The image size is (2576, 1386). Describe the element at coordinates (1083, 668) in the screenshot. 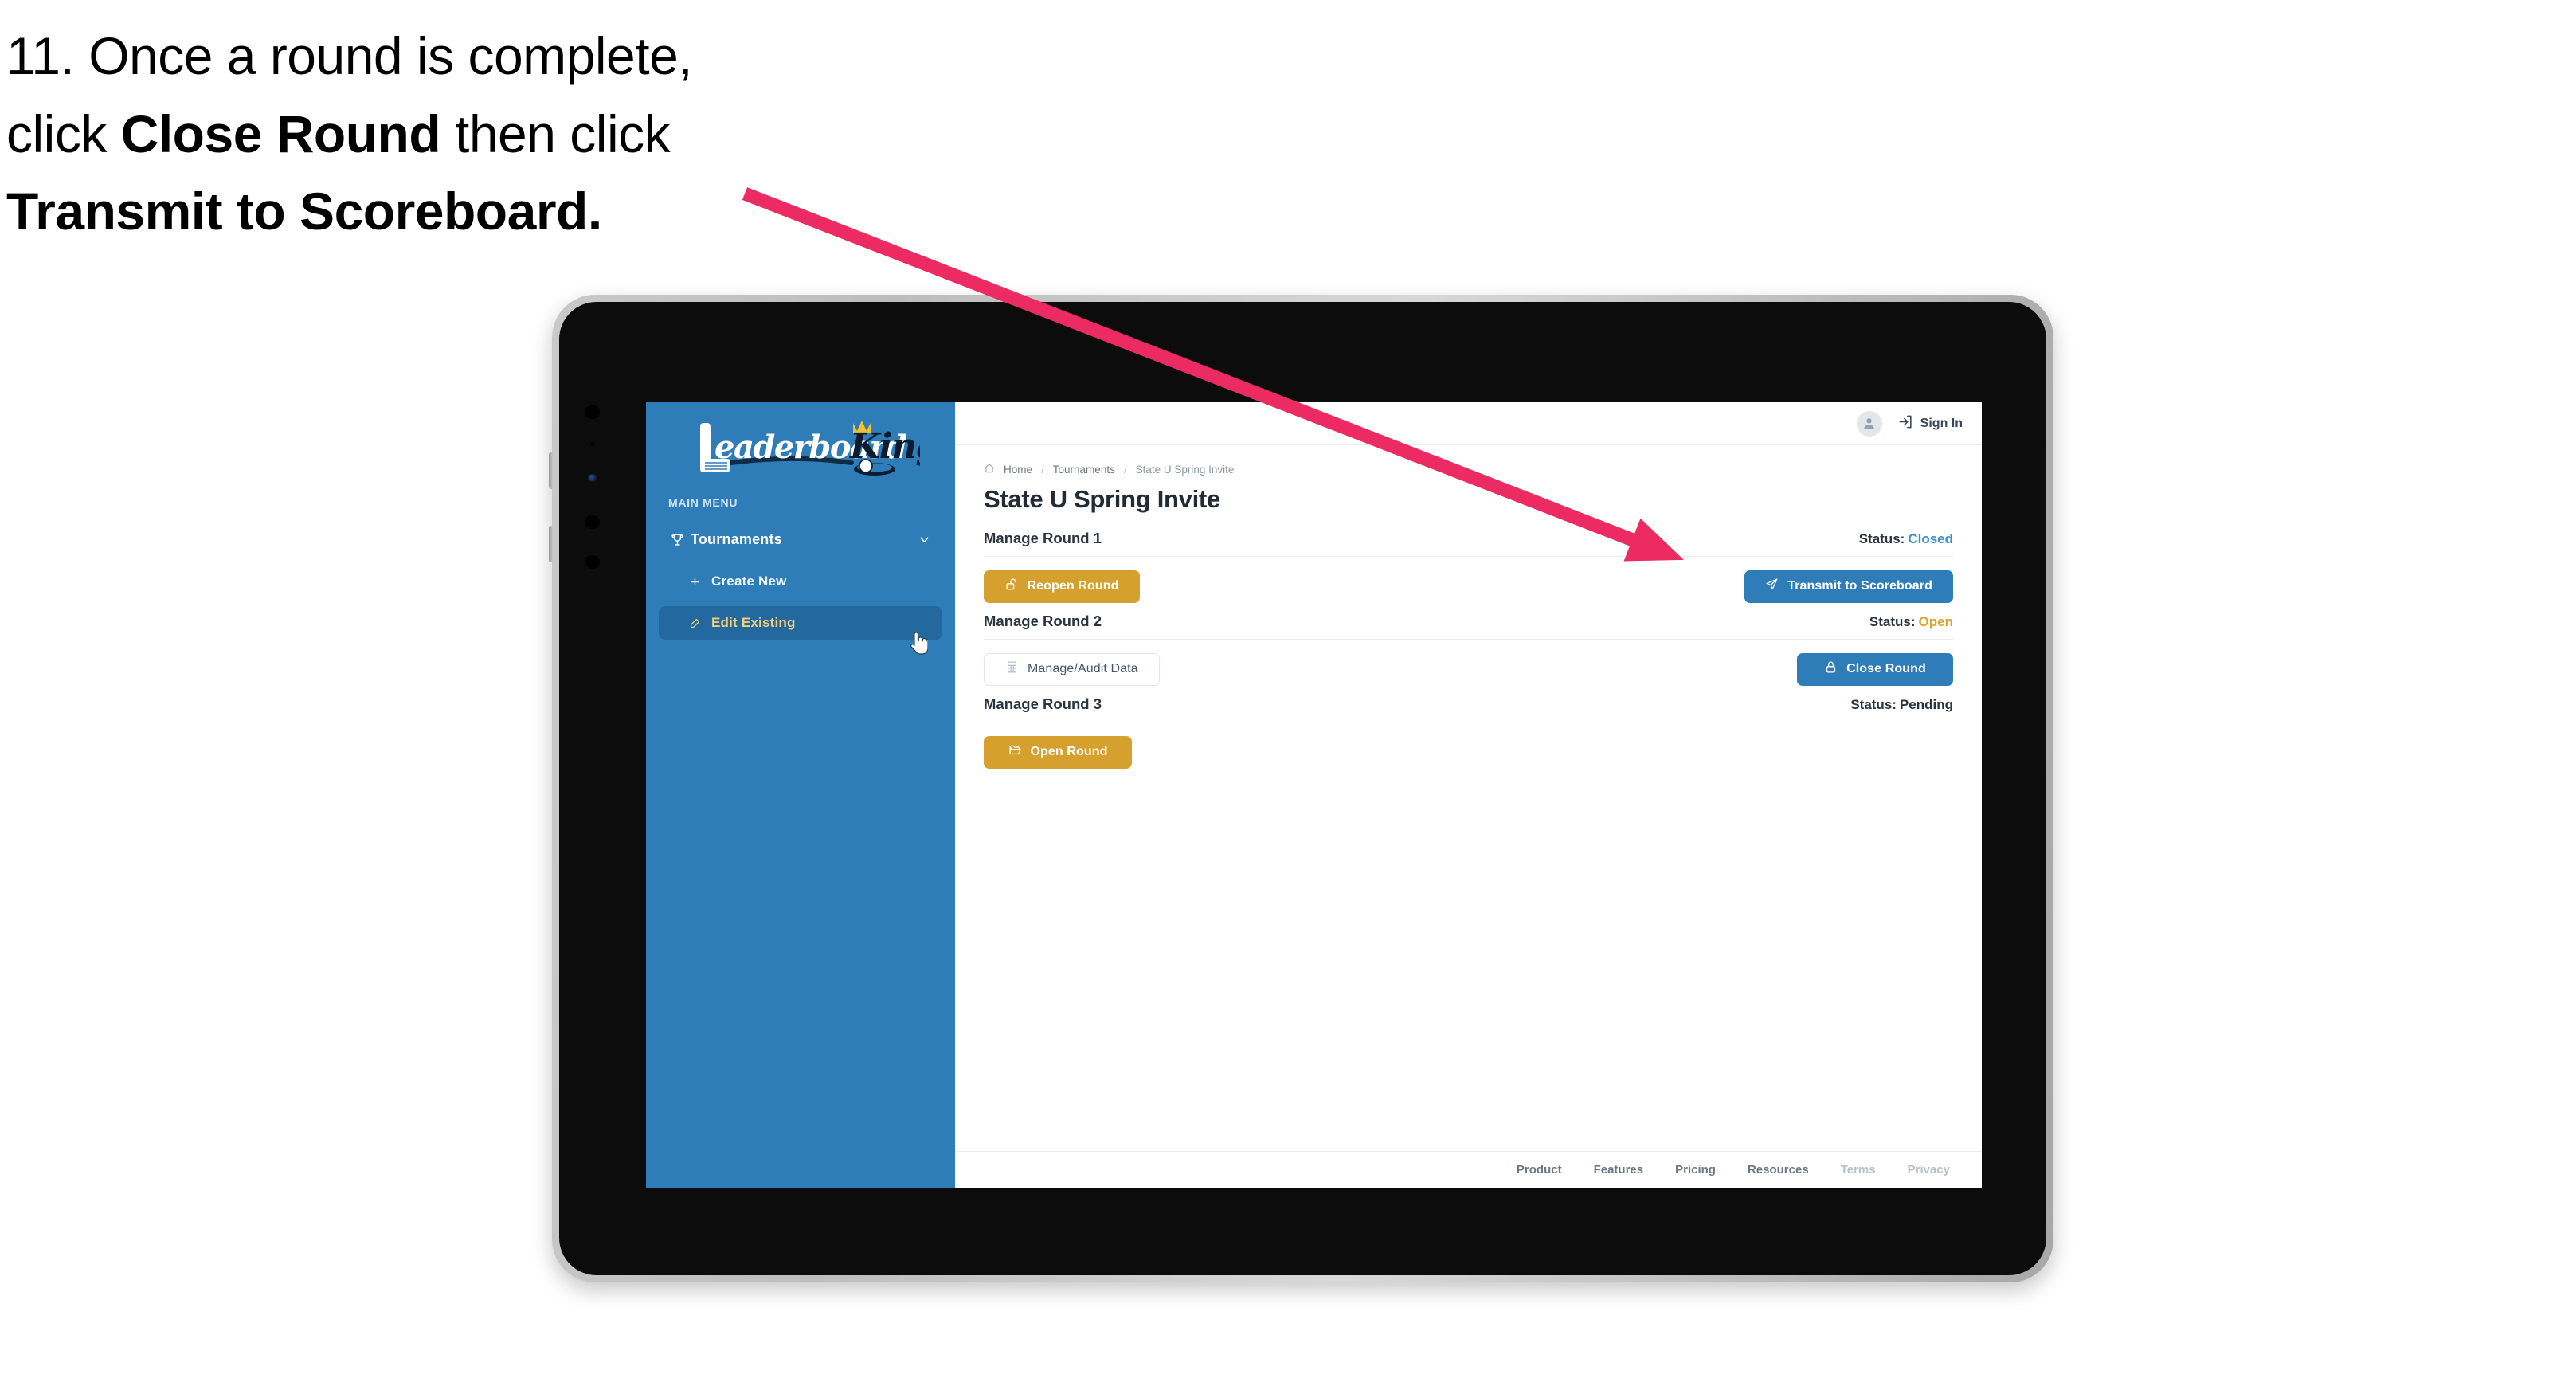

I see `button-label: Manage/Audit Data` at that location.